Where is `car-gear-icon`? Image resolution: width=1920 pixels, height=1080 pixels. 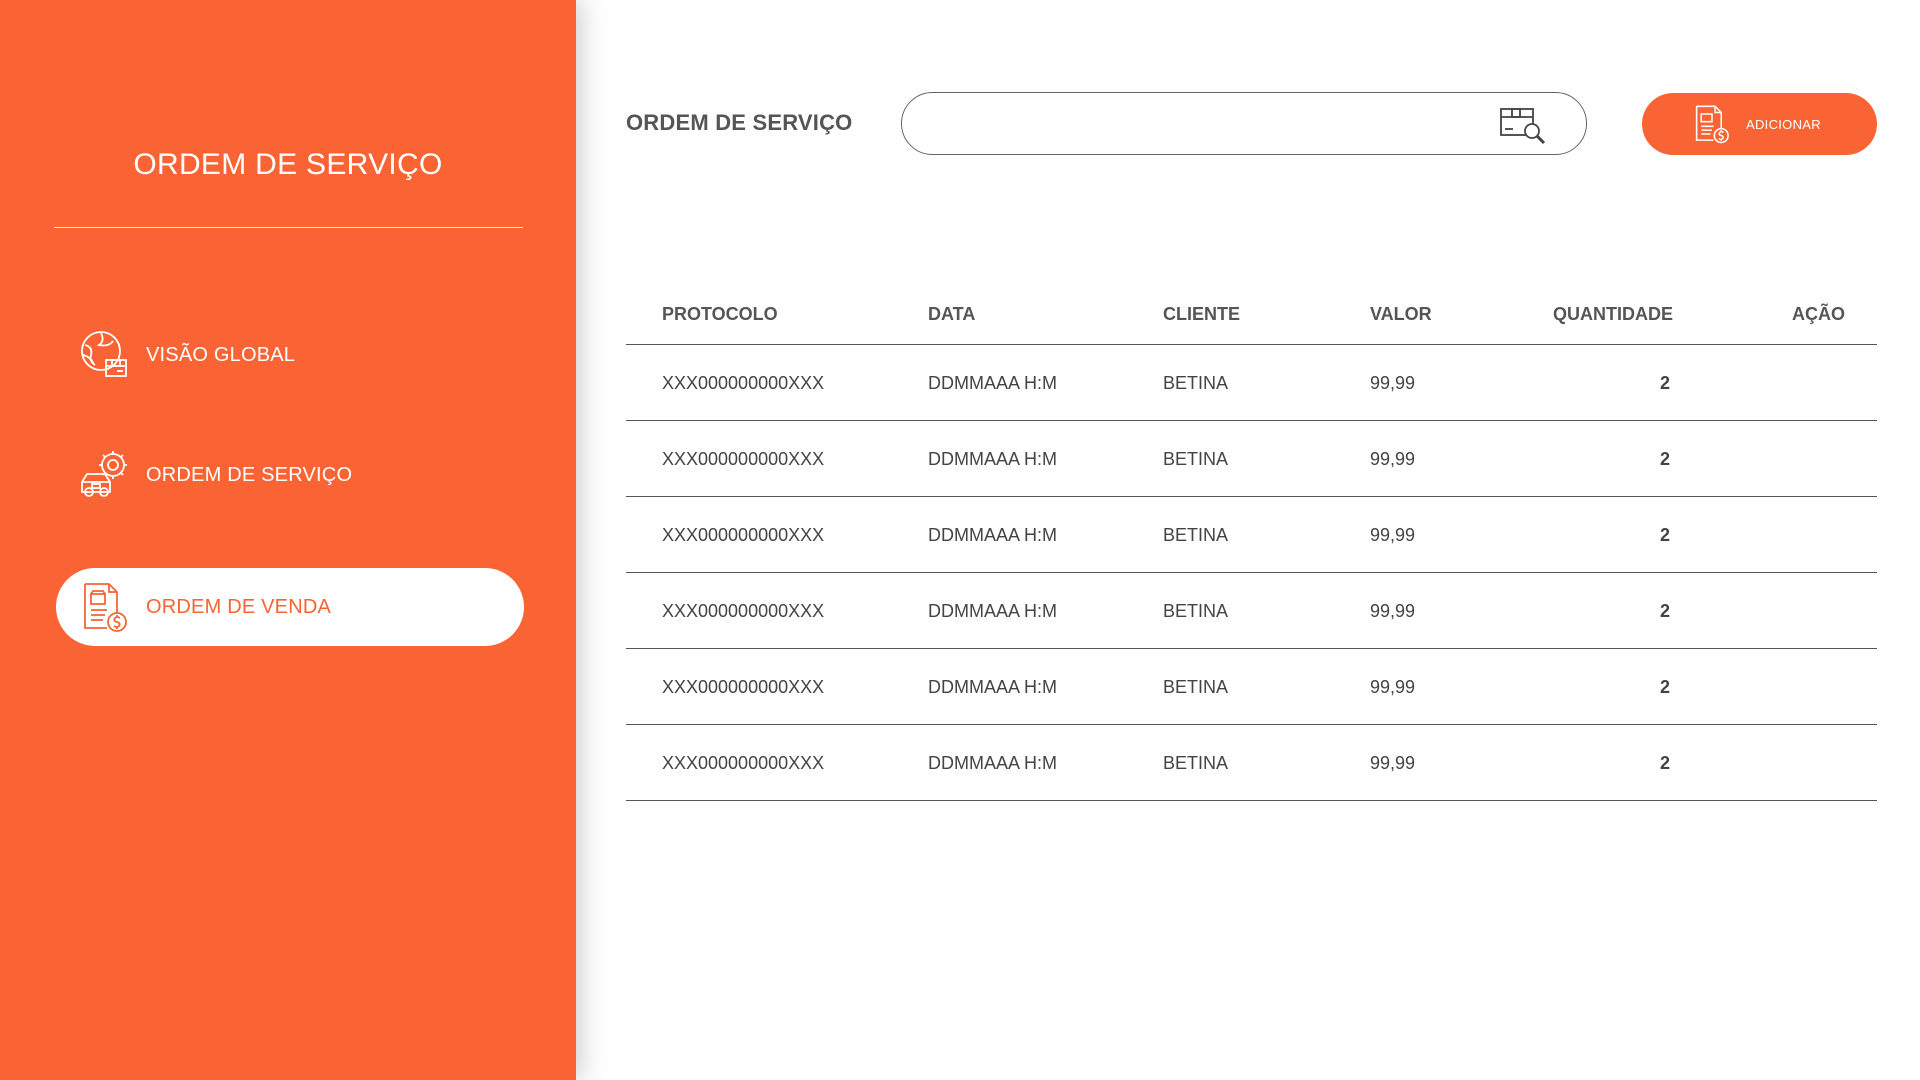 car-gear-icon is located at coordinates (105, 475).